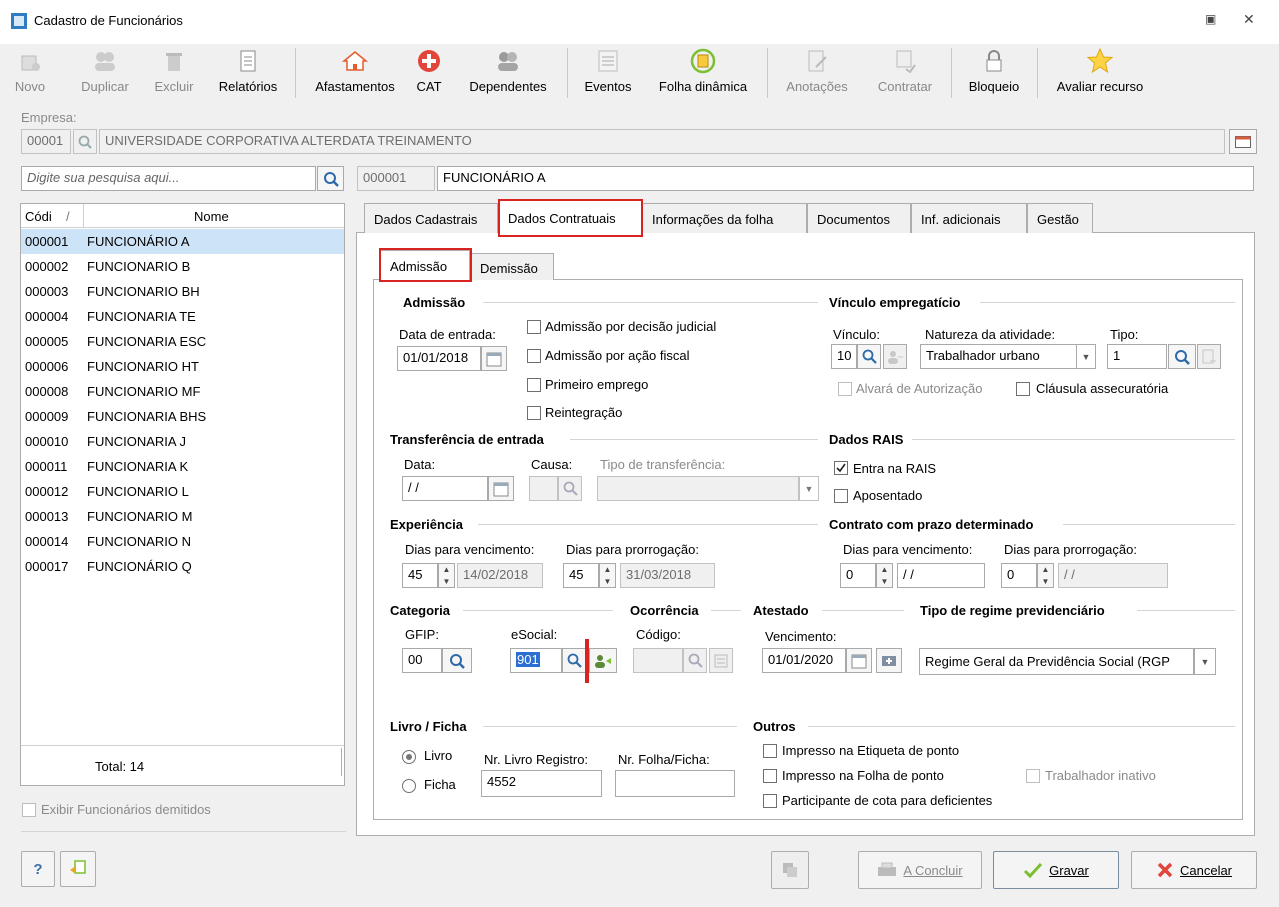  What do you see at coordinates (211, 216) in the screenshot?
I see `col-name-header: Nome` at bounding box center [211, 216].